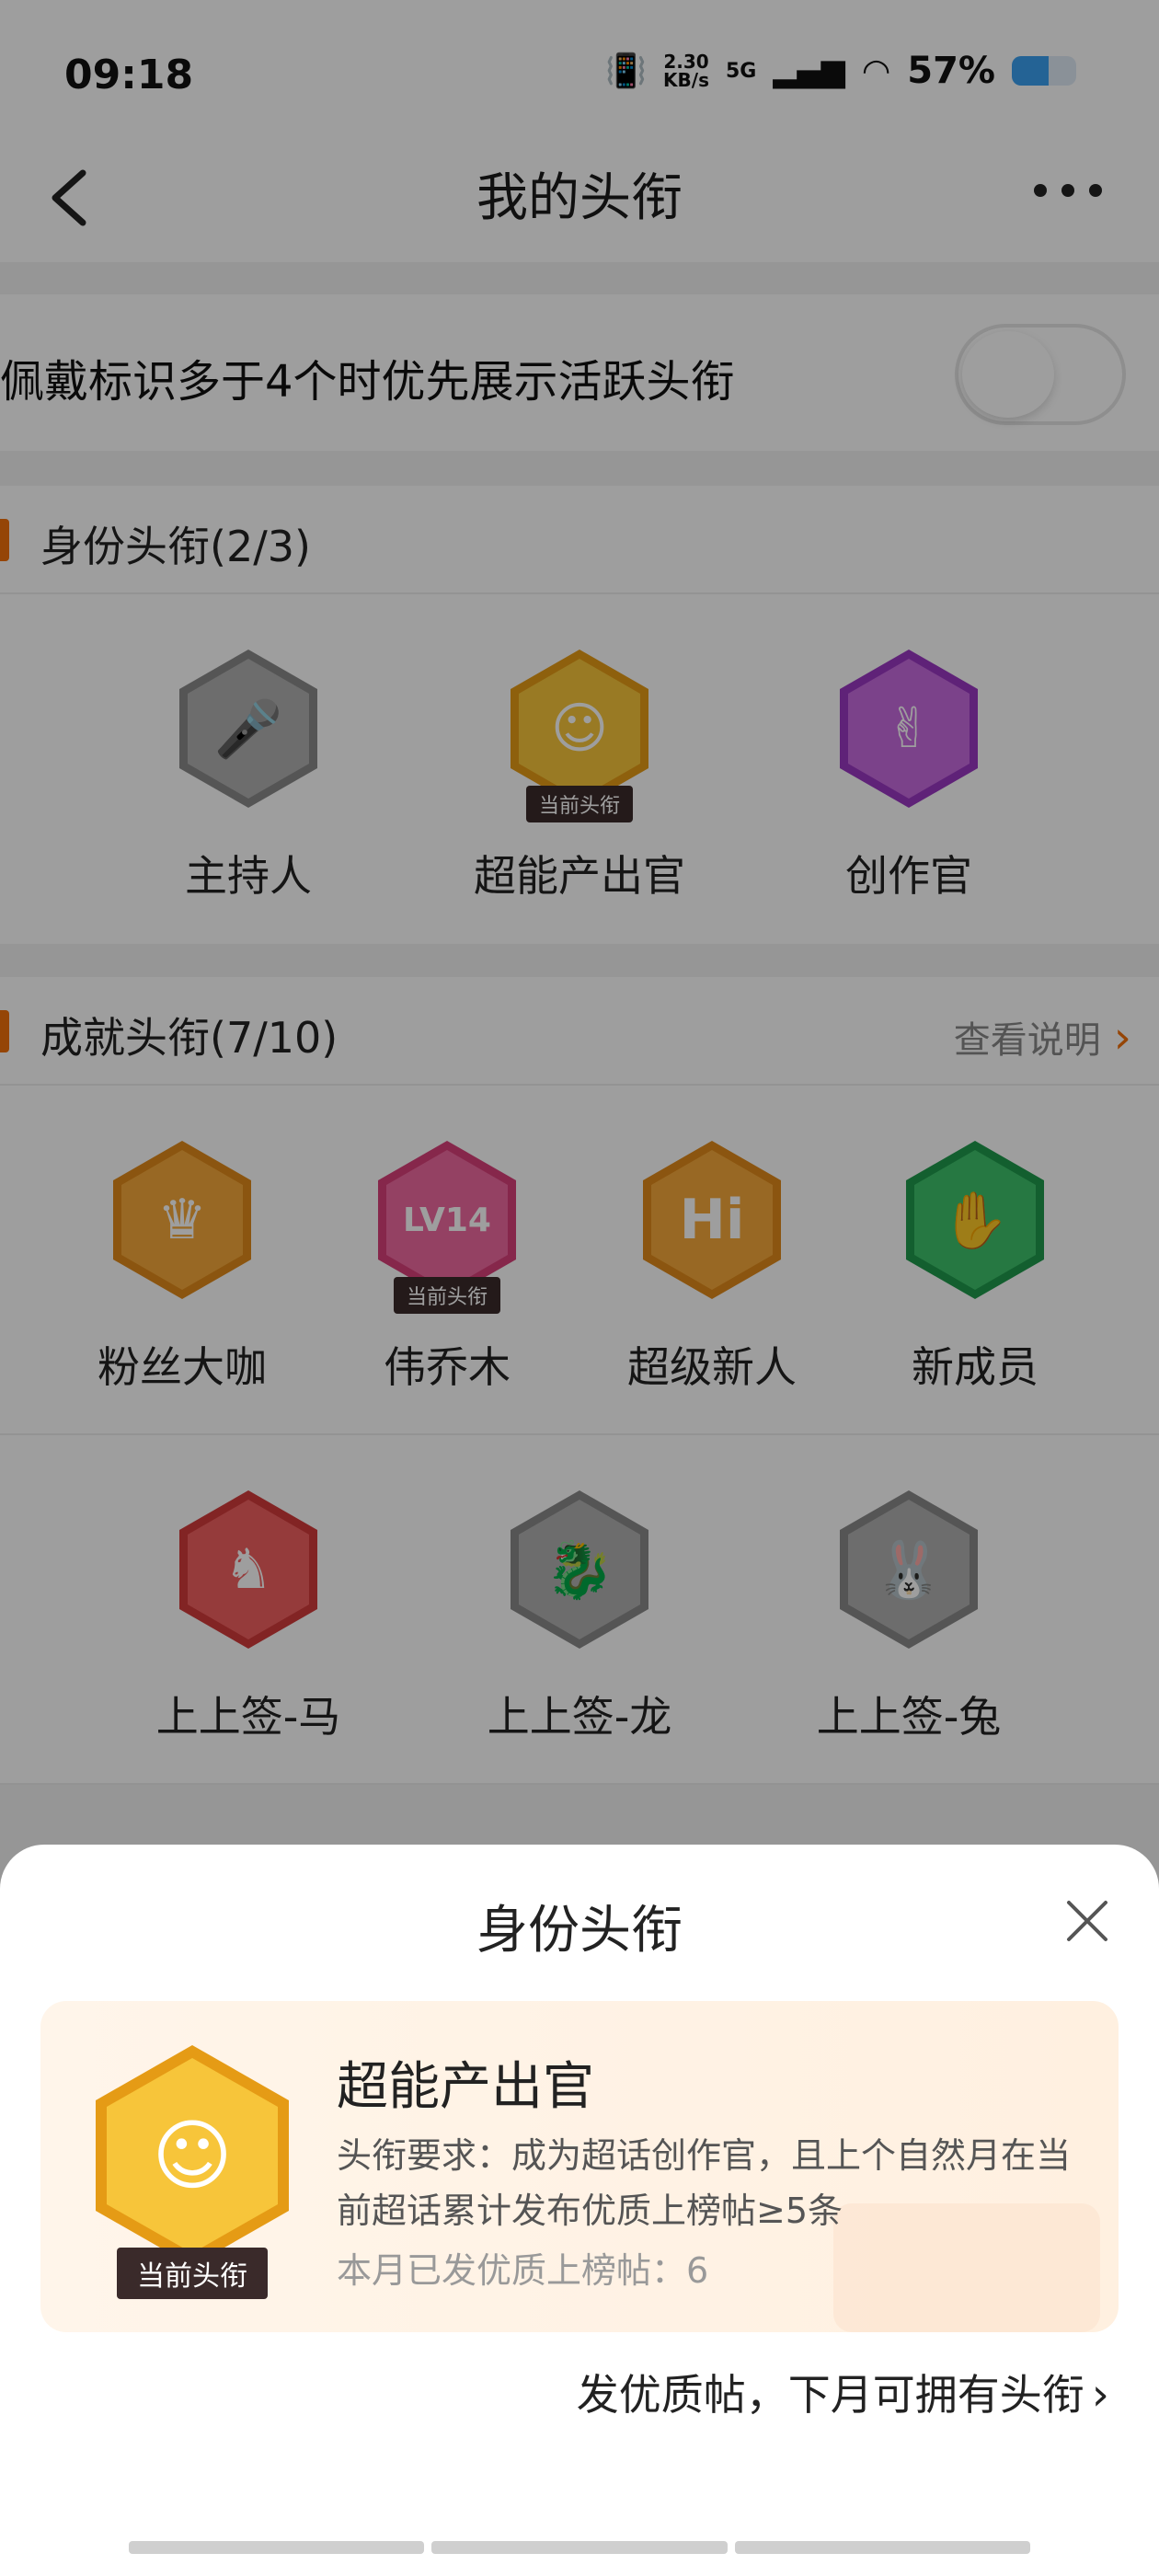  I want to click on badge-name: 超能产出官, so click(465, 2087).